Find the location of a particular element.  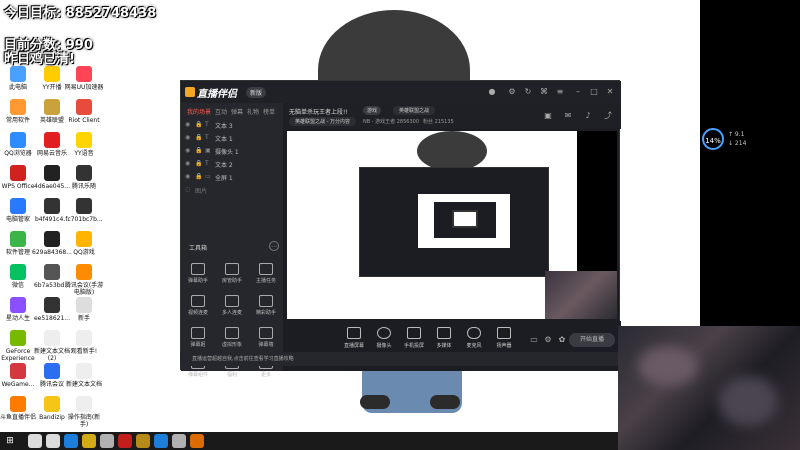

app1-icon is located at coordinates (107, 441).